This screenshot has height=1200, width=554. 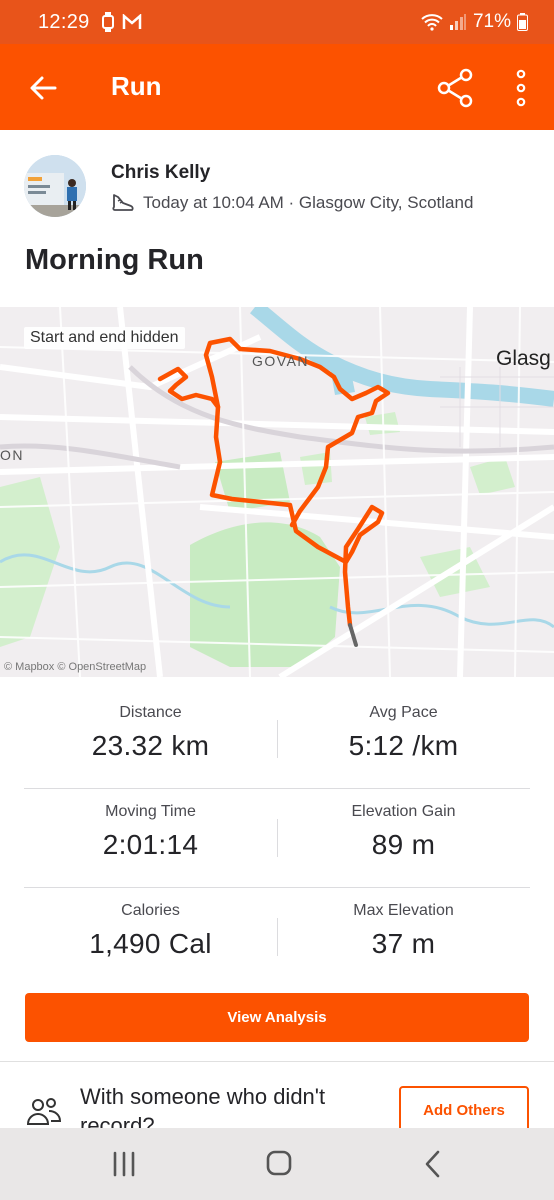 I want to click on home-icon, so click(x=279, y=1164).